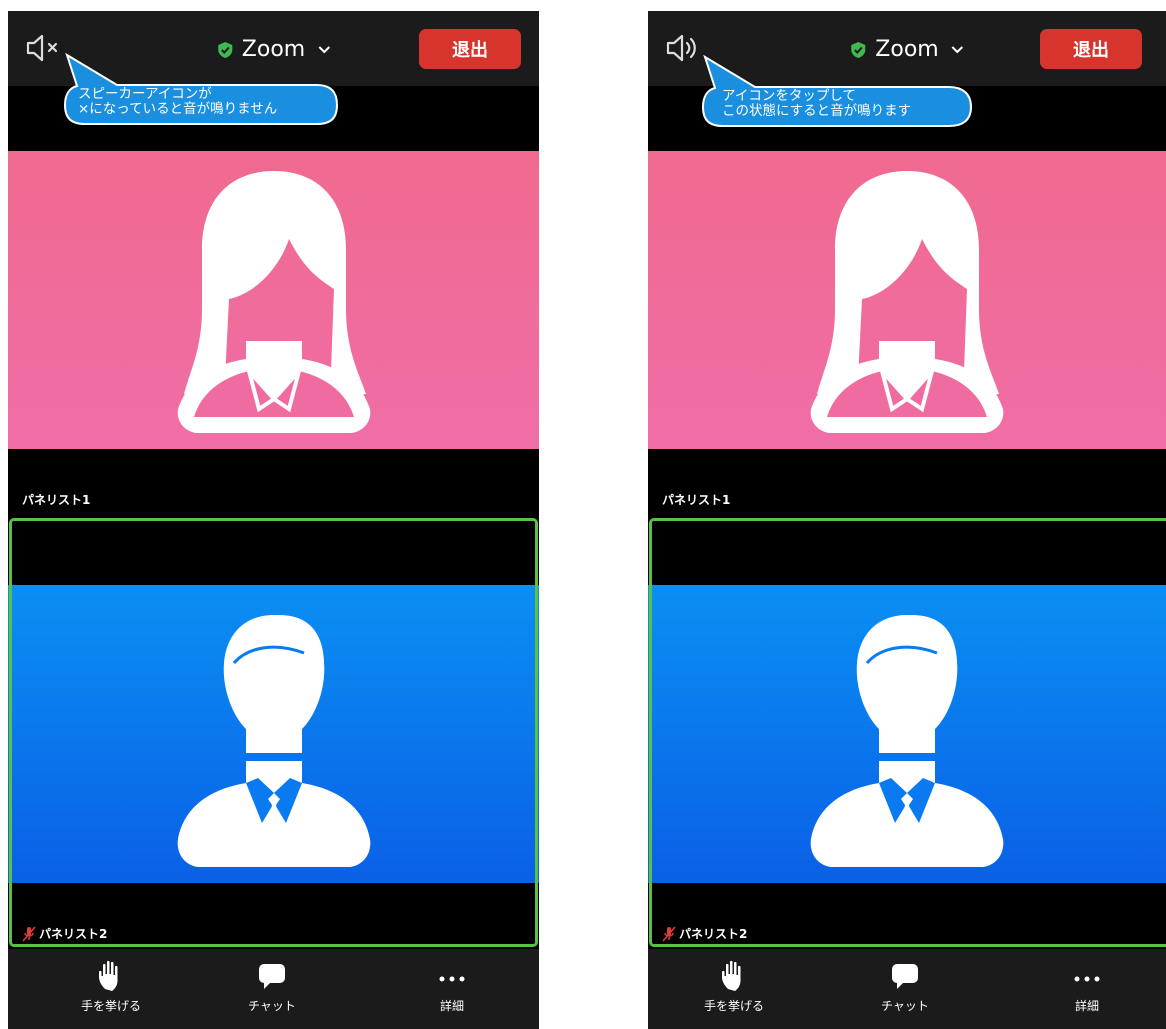 The width and height of the screenshot is (1166, 1029). What do you see at coordinates (178, 109) in the screenshot?
I see `callout-line: ×になっていると音が鳴りません` at bounding box center [178, 109].